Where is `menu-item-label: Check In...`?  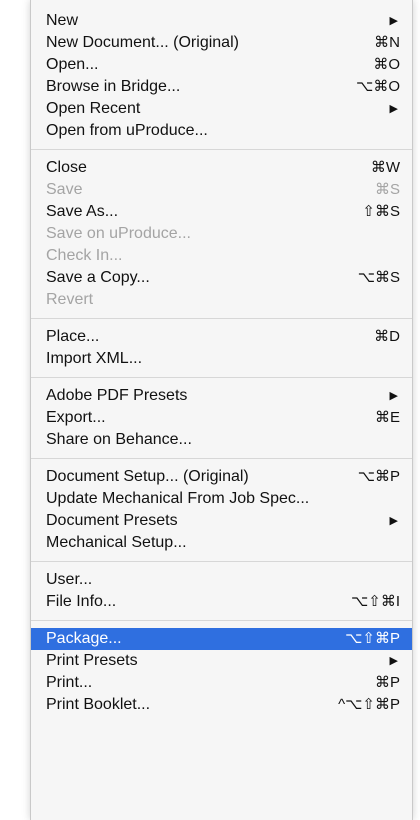 menu-item-label: Check In... is located at coordinates (84, 255).